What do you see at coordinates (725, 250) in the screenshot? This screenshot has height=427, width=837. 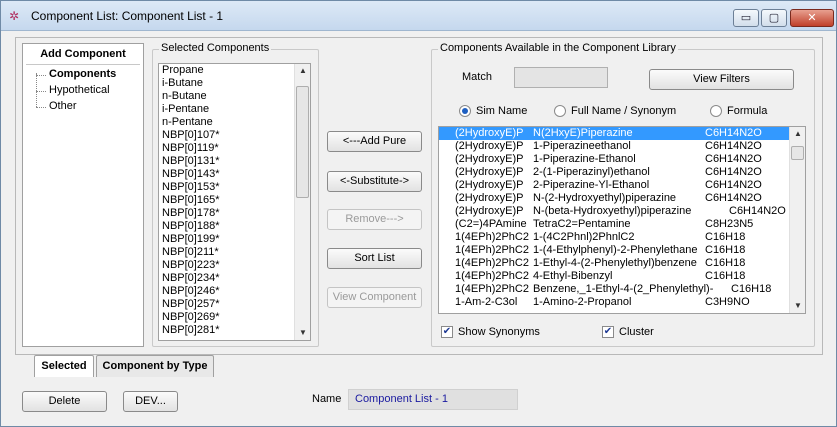 I see `cell-formula: C16H18` at bounding box center [725, 250].